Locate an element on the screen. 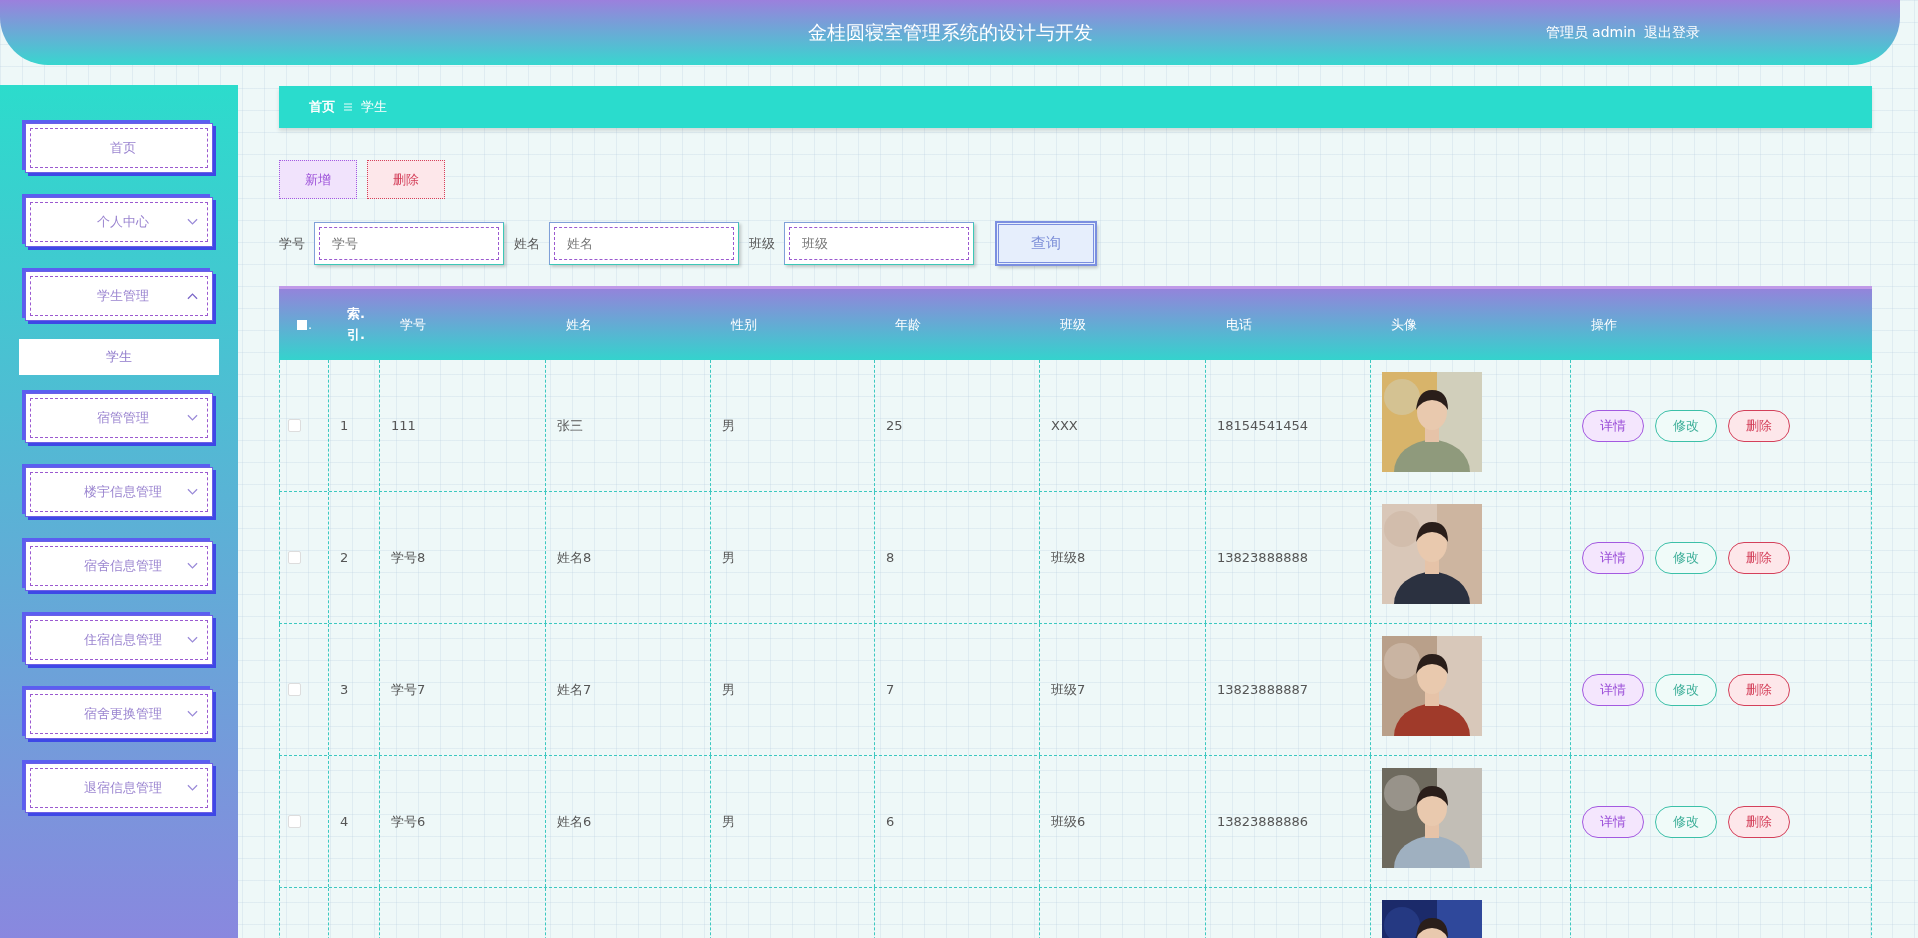 Image resolution: width=1918 pixels, height=938 pixels. table-cell: 13823888887 is located at coordinates (1262, 689).